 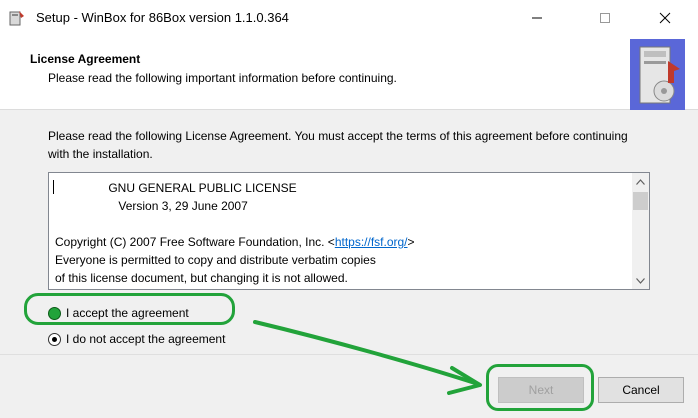 What do you see at coordinates (657, 74) in the screenshot?
I see `computer-install-icon` at bounding box center [657, 74].